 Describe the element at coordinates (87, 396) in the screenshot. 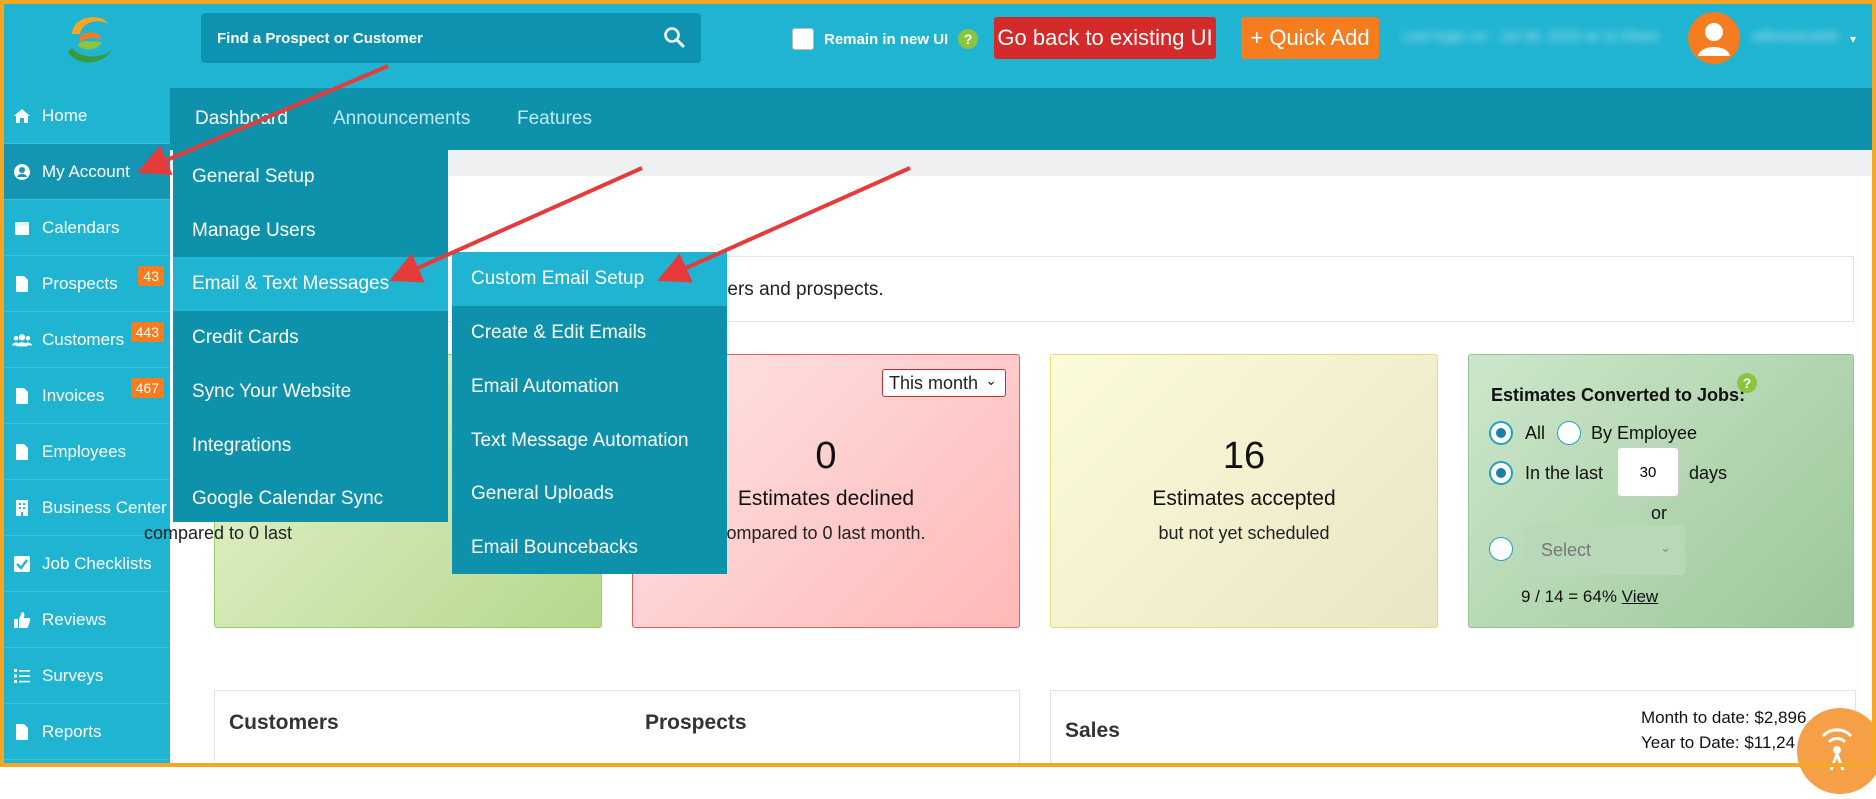

I see `sidebar-item-invoices: Invoices 467` at that location.